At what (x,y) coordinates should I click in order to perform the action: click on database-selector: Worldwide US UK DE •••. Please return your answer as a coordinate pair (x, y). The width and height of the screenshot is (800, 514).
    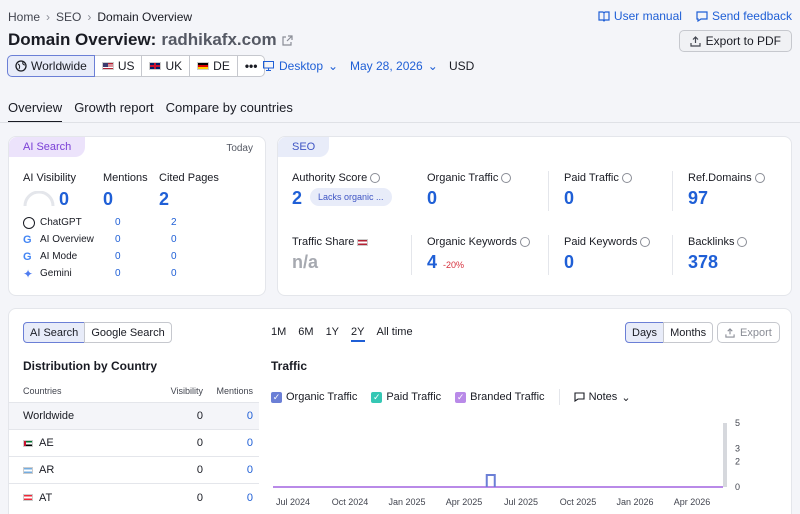
    Looking at the image, I should click on (136, 66).